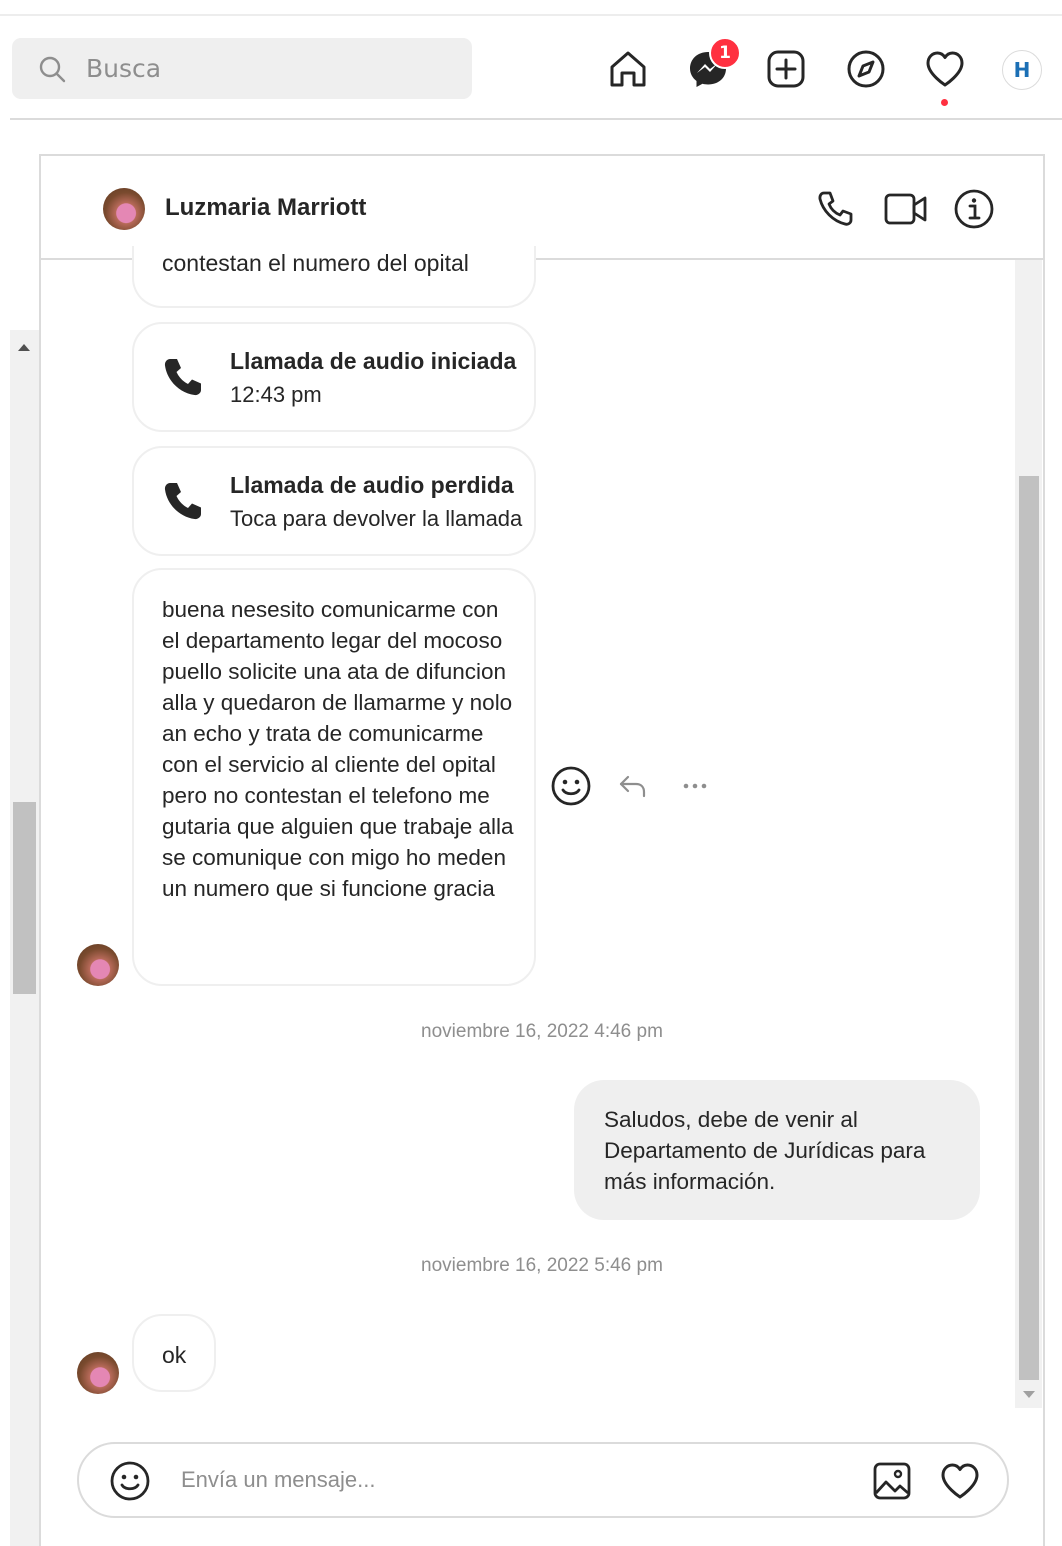  Describe the element at coordinates (334, 277) in the screenshot. I see `message-bubble-received: contestan el numero del opital` at that location.